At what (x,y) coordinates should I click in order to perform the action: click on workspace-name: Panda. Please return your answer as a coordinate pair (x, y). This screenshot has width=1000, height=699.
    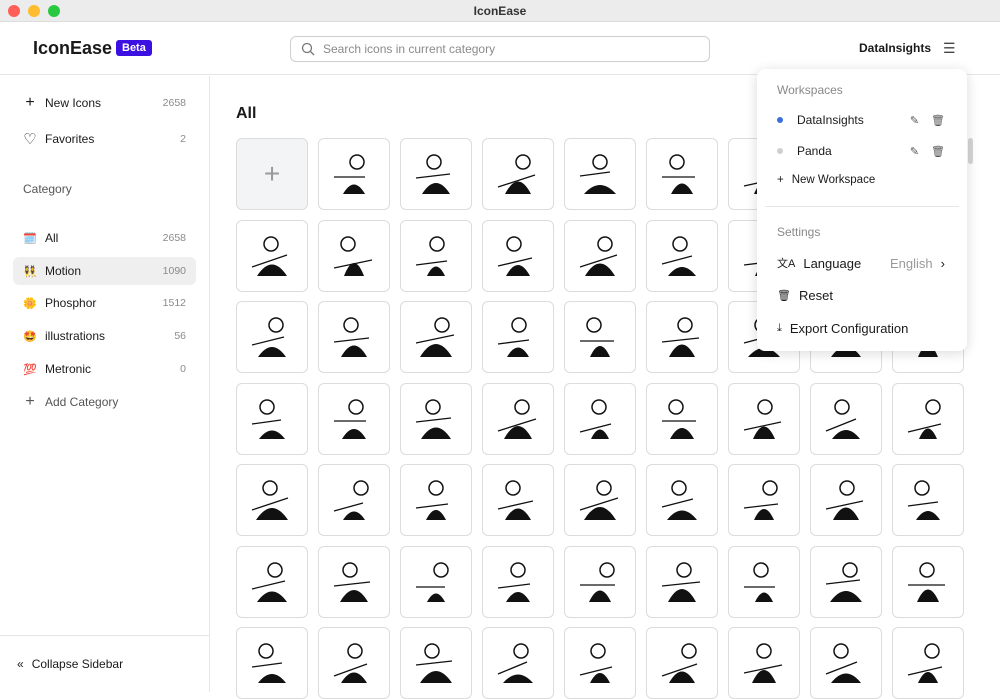
    Looking at the image, I should click on (814, 151).